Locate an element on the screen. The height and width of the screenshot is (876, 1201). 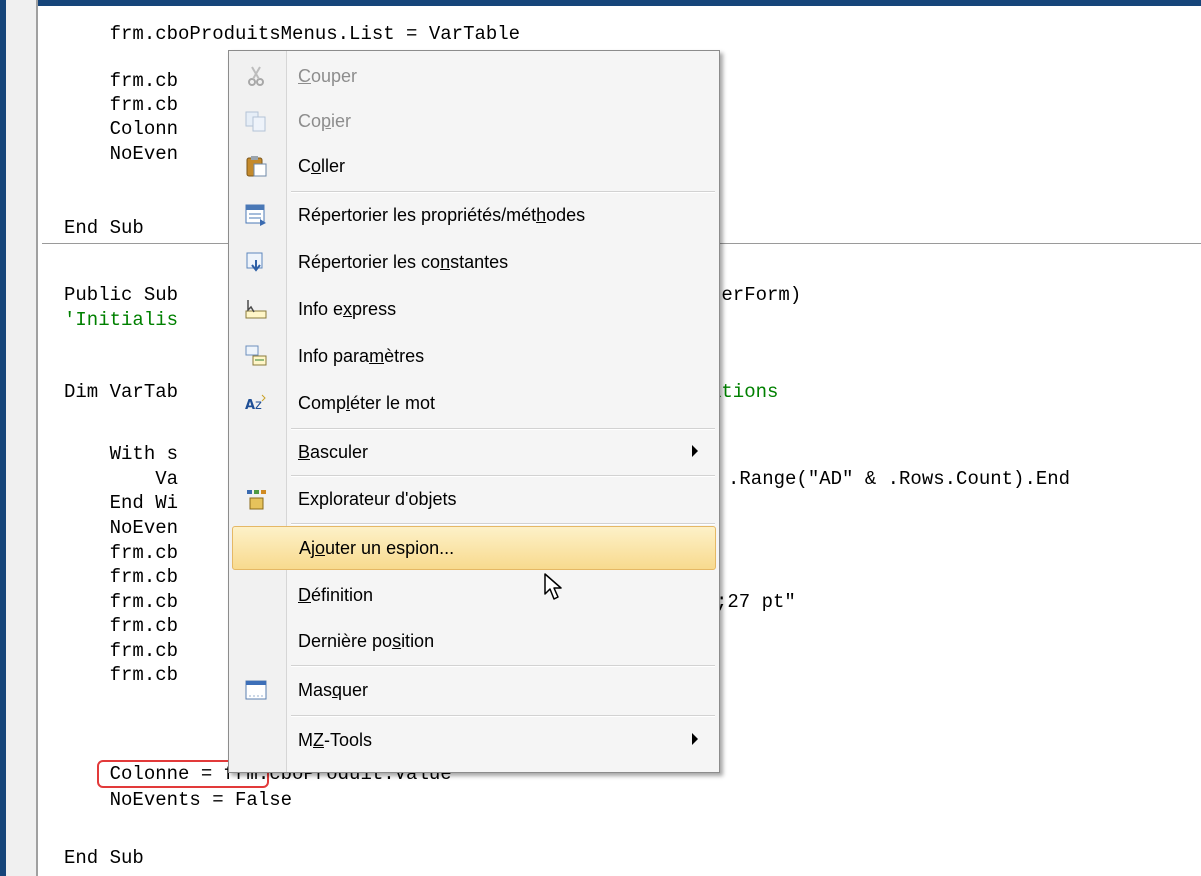
code-fragment: ;27 pt" is located at coordinates (756, 602).